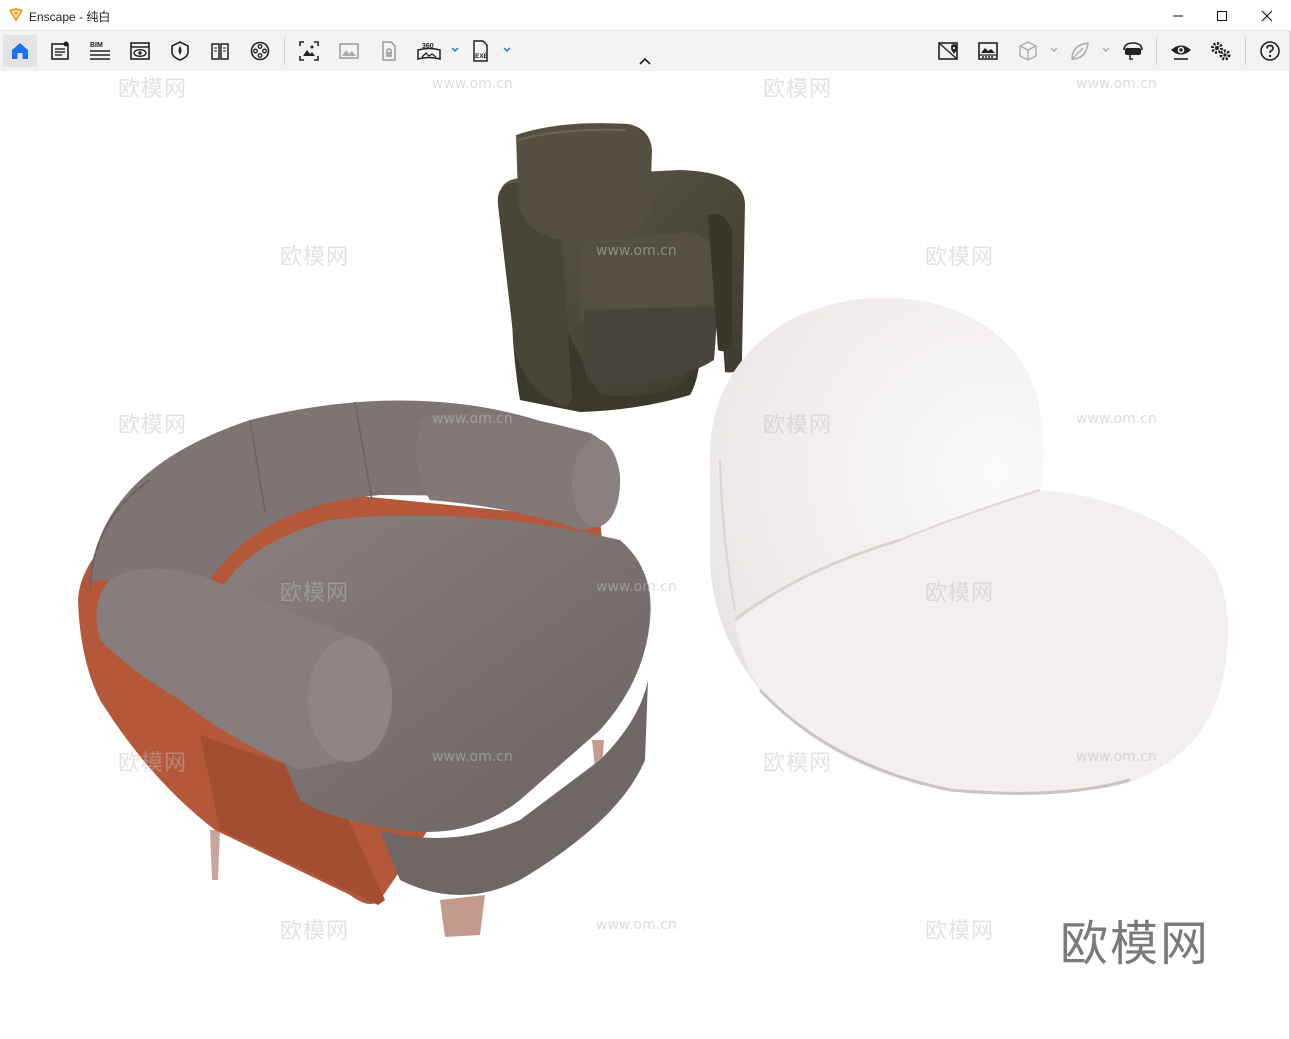 This screenshot has height=1039, width=1291. What do you see at coordinates (1106, 50) in the screenshot?
I see `leaf-dropdown-chevron-icon` at bounding box center [1106, 50].